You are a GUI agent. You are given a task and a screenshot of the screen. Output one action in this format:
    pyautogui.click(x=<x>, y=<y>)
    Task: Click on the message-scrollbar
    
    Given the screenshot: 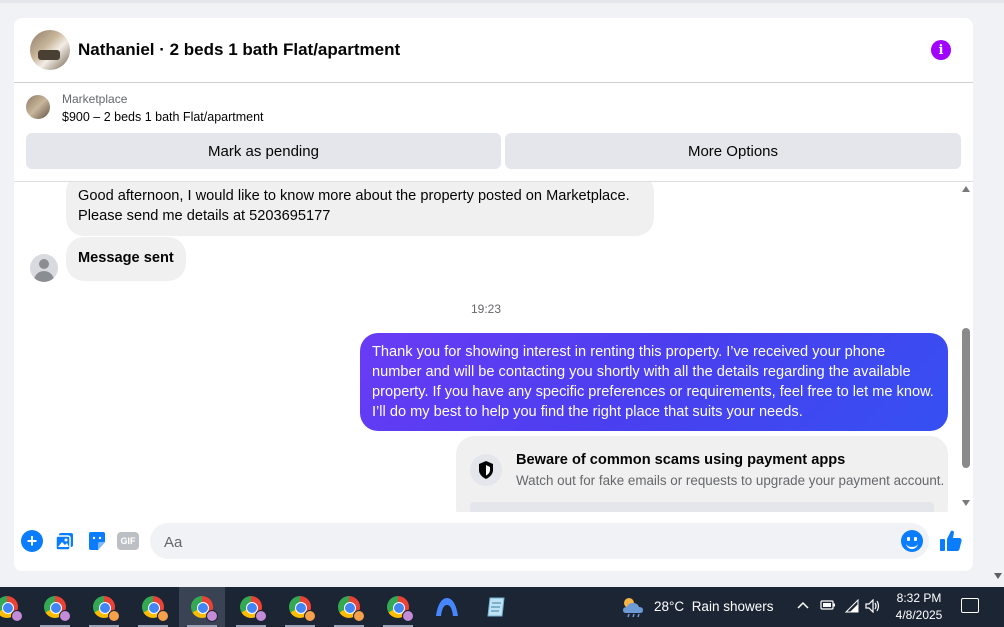 What is the action you would take?
    pyautogui.click(x=966, y=347)
    